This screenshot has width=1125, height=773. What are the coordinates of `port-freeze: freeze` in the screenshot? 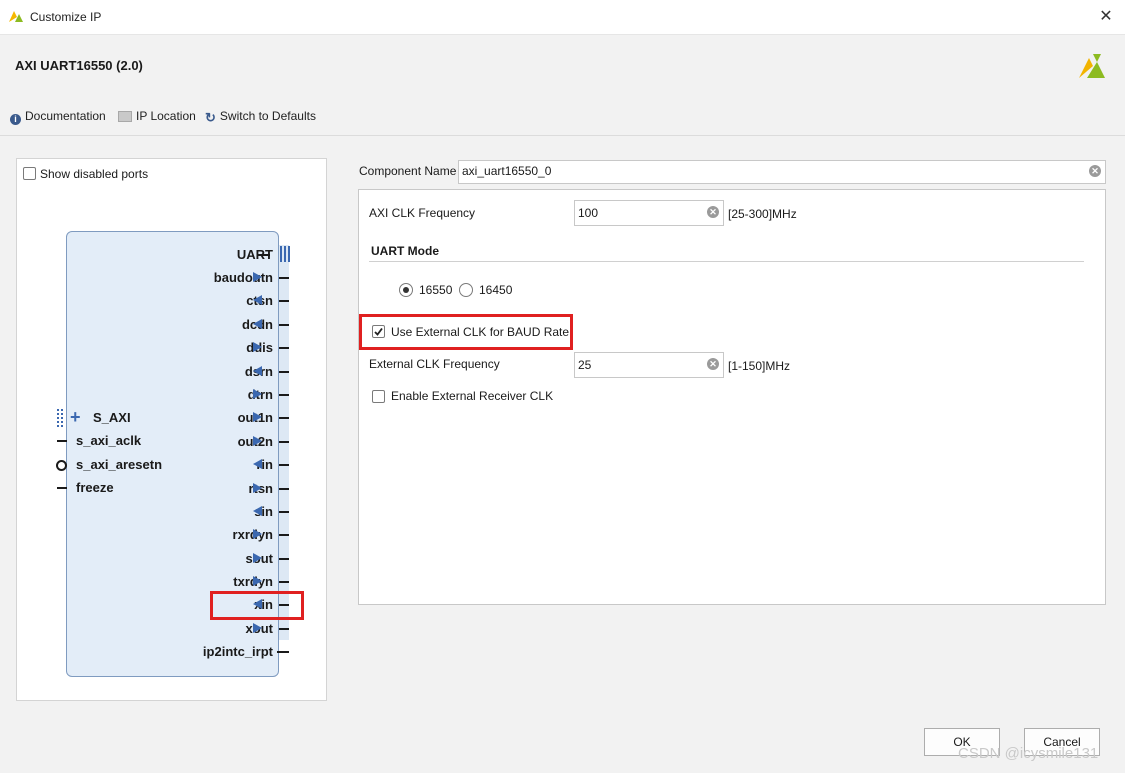 It's located at (95, 487).